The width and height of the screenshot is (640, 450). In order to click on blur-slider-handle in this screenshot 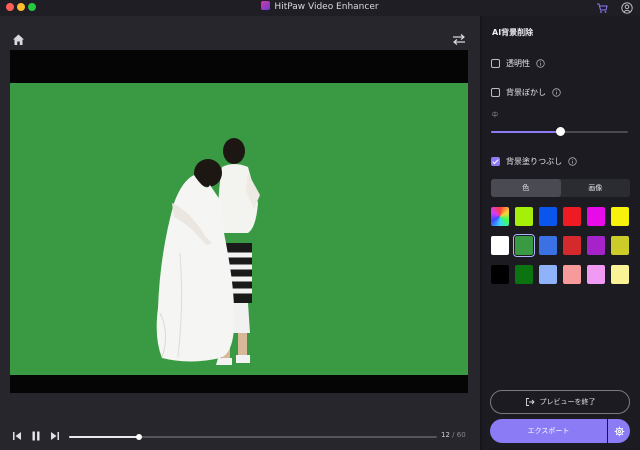, I will do `click(561, 131)`.